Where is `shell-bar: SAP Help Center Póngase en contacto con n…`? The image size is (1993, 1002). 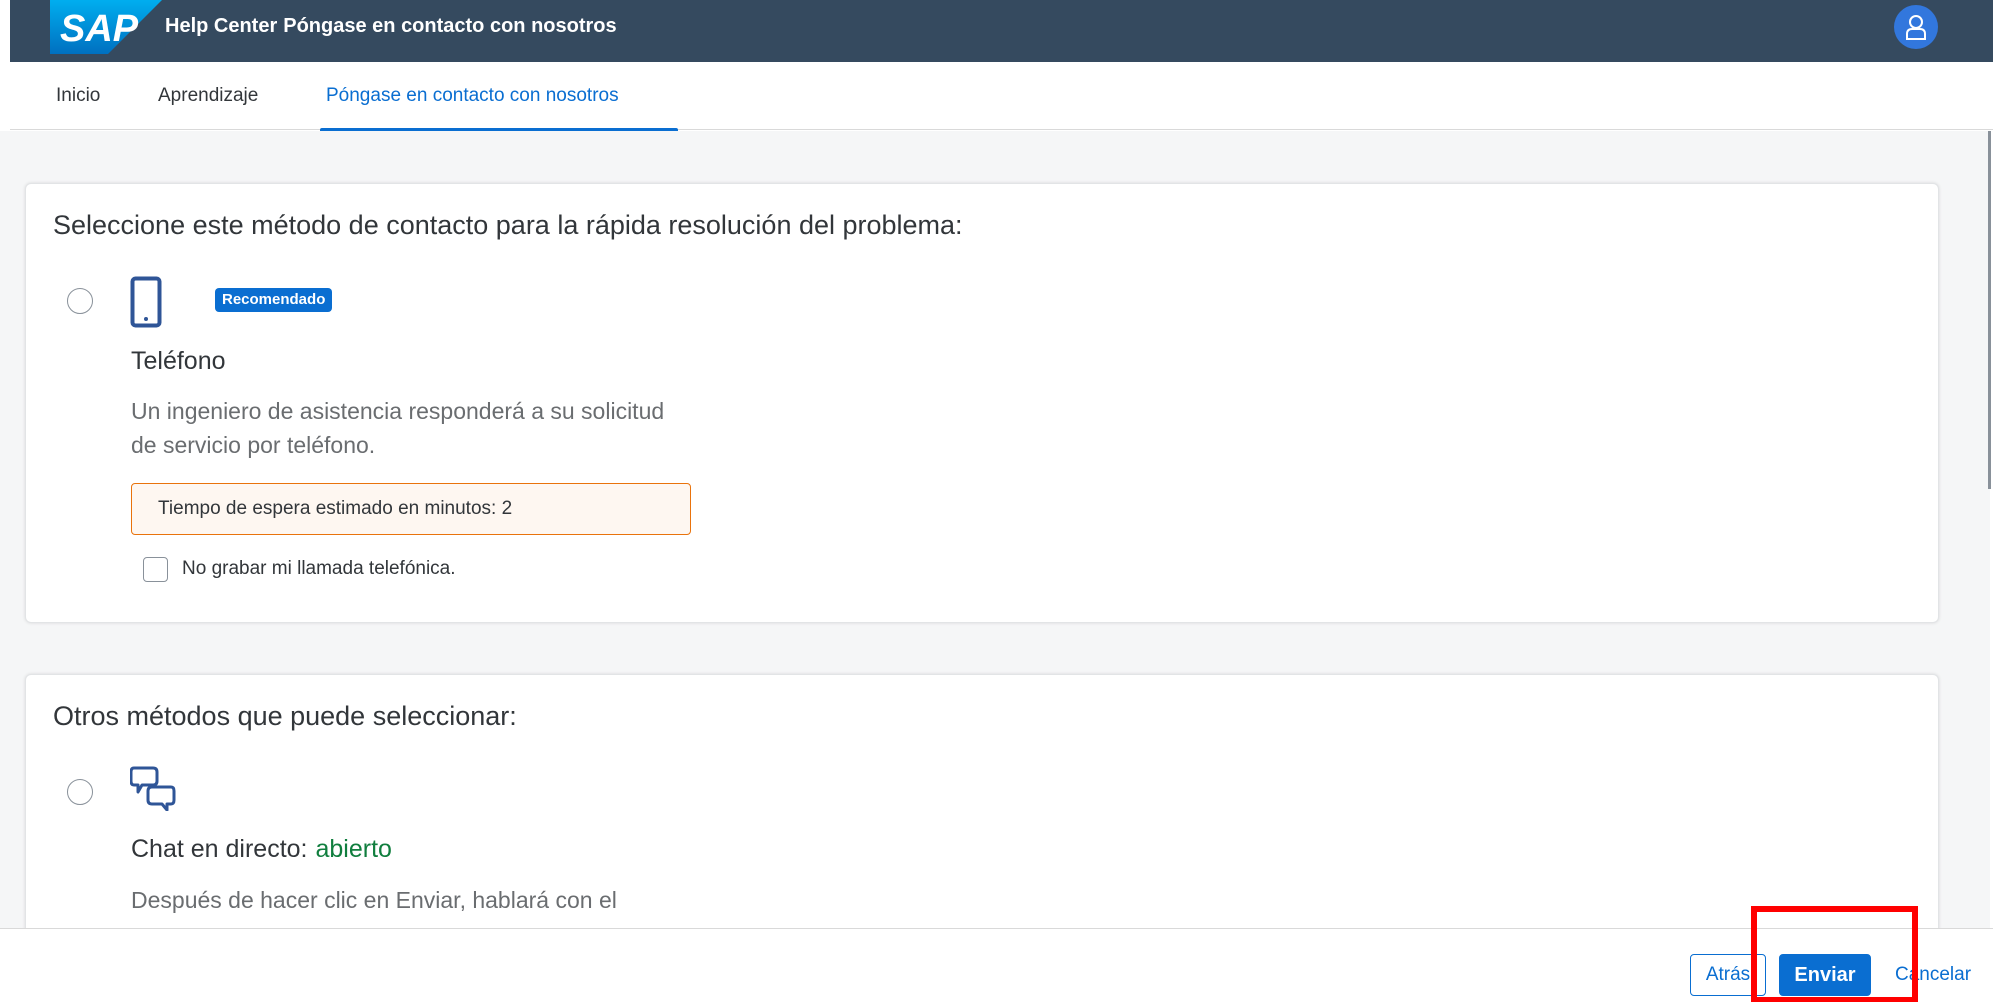 shell-bar: SAP Help Center Póngase en contacto con n… is located at coordinates (1001, 31).